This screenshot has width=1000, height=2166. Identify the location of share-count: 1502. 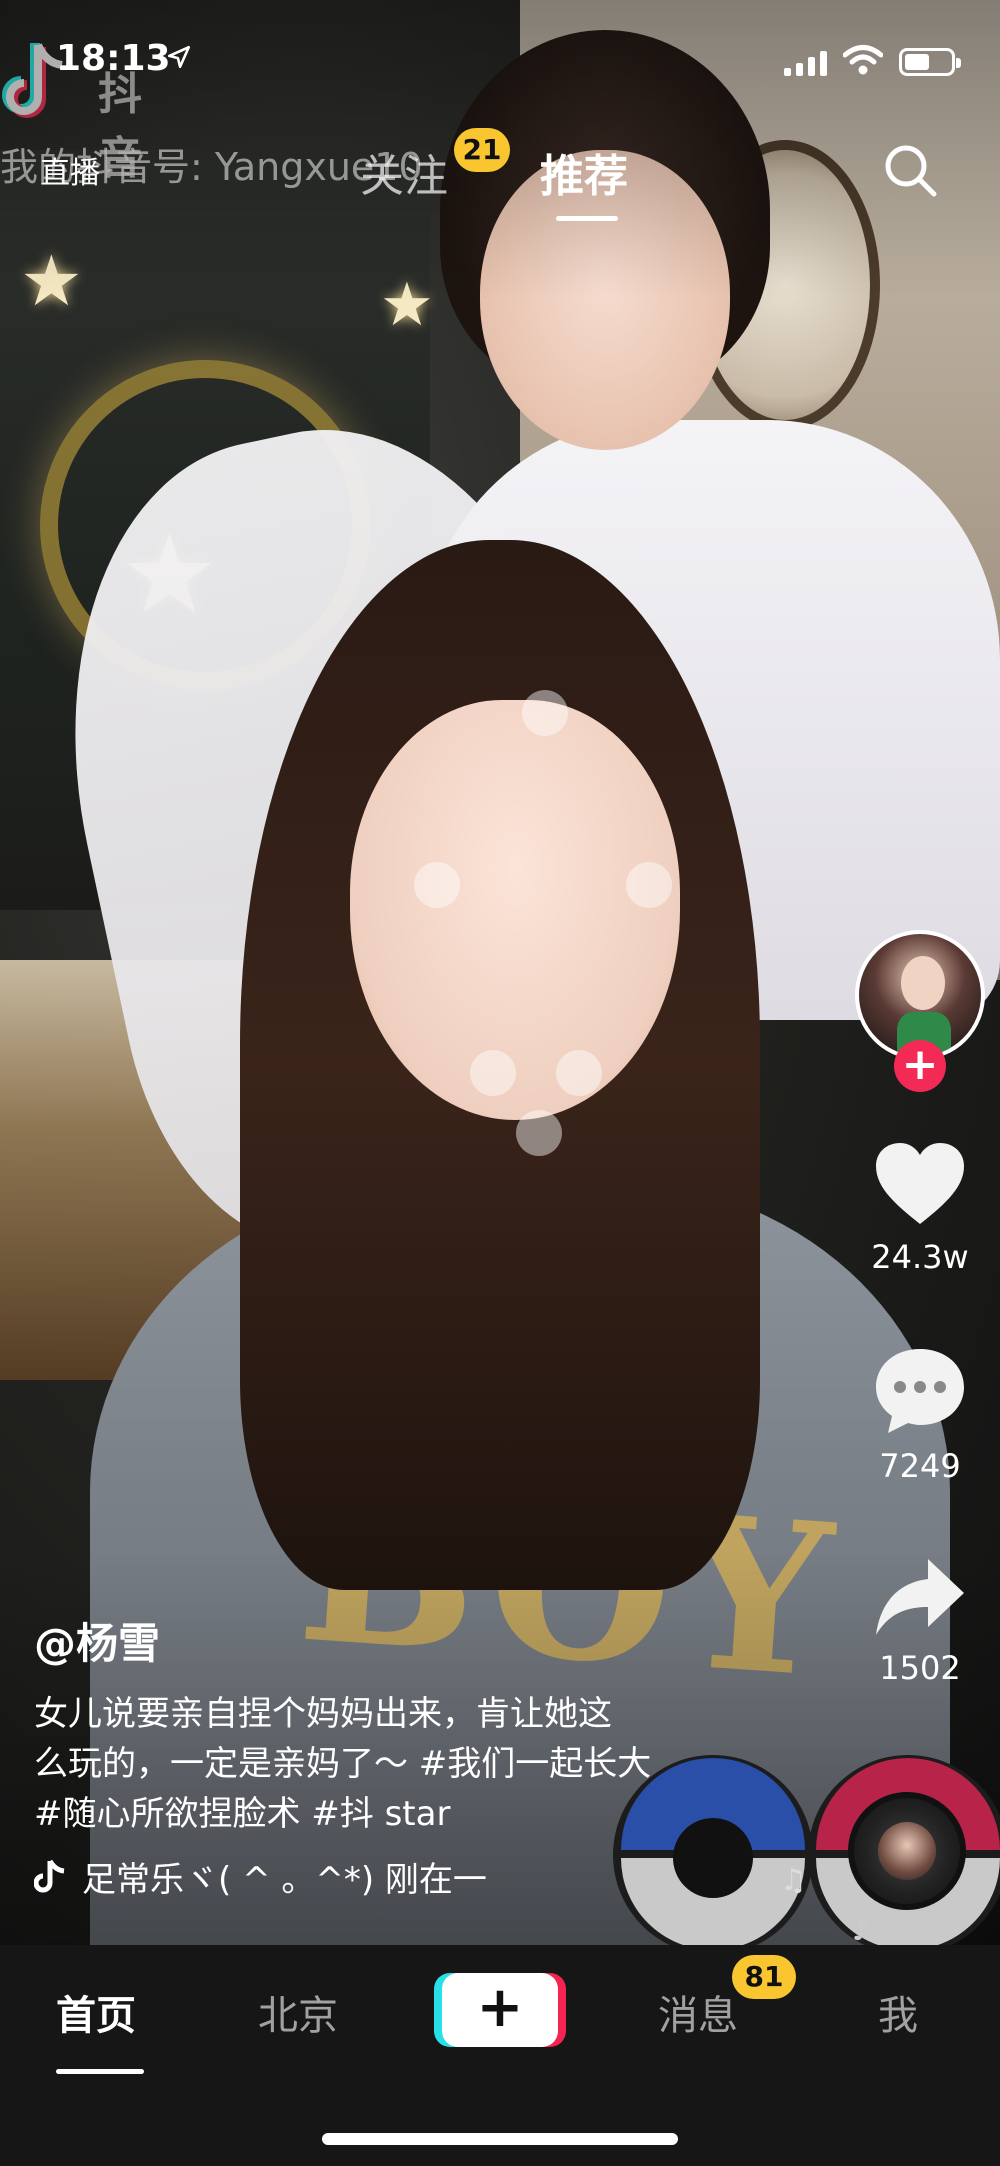
(920, 1668).